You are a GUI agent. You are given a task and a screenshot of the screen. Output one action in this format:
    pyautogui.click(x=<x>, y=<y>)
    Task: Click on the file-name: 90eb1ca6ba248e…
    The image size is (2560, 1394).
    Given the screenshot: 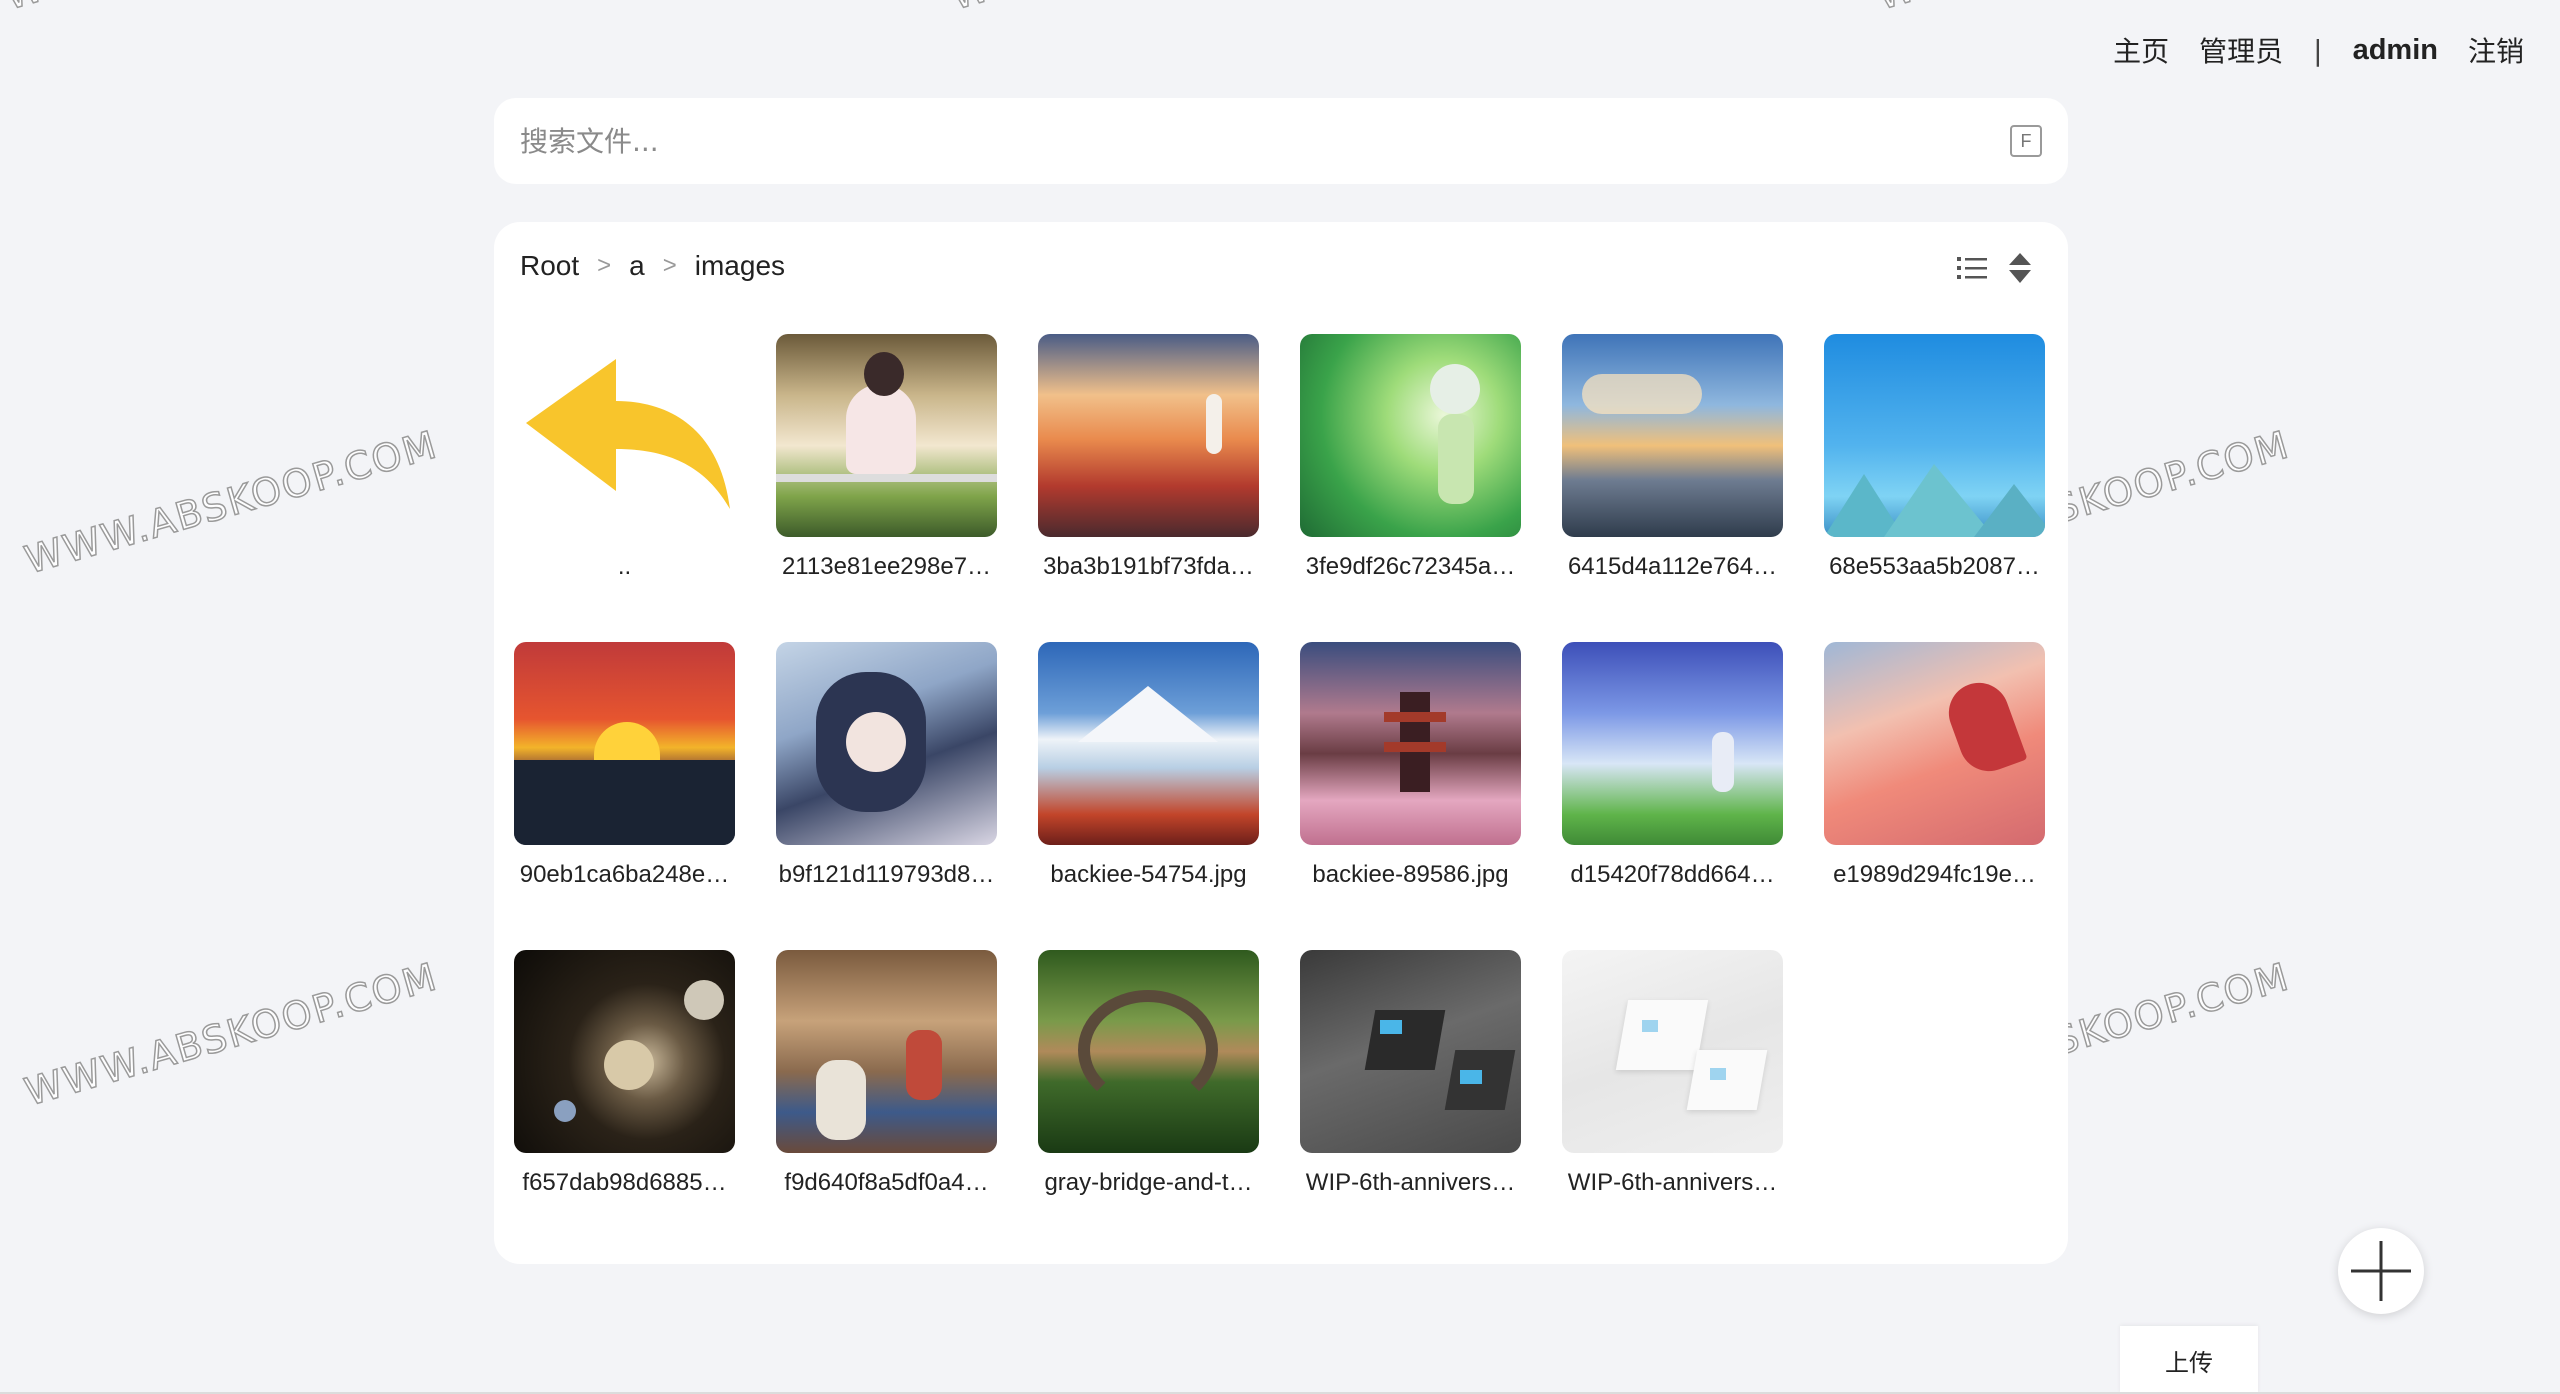 What is the action you would take?
    pyautogui.click(x=624, y=874)
    